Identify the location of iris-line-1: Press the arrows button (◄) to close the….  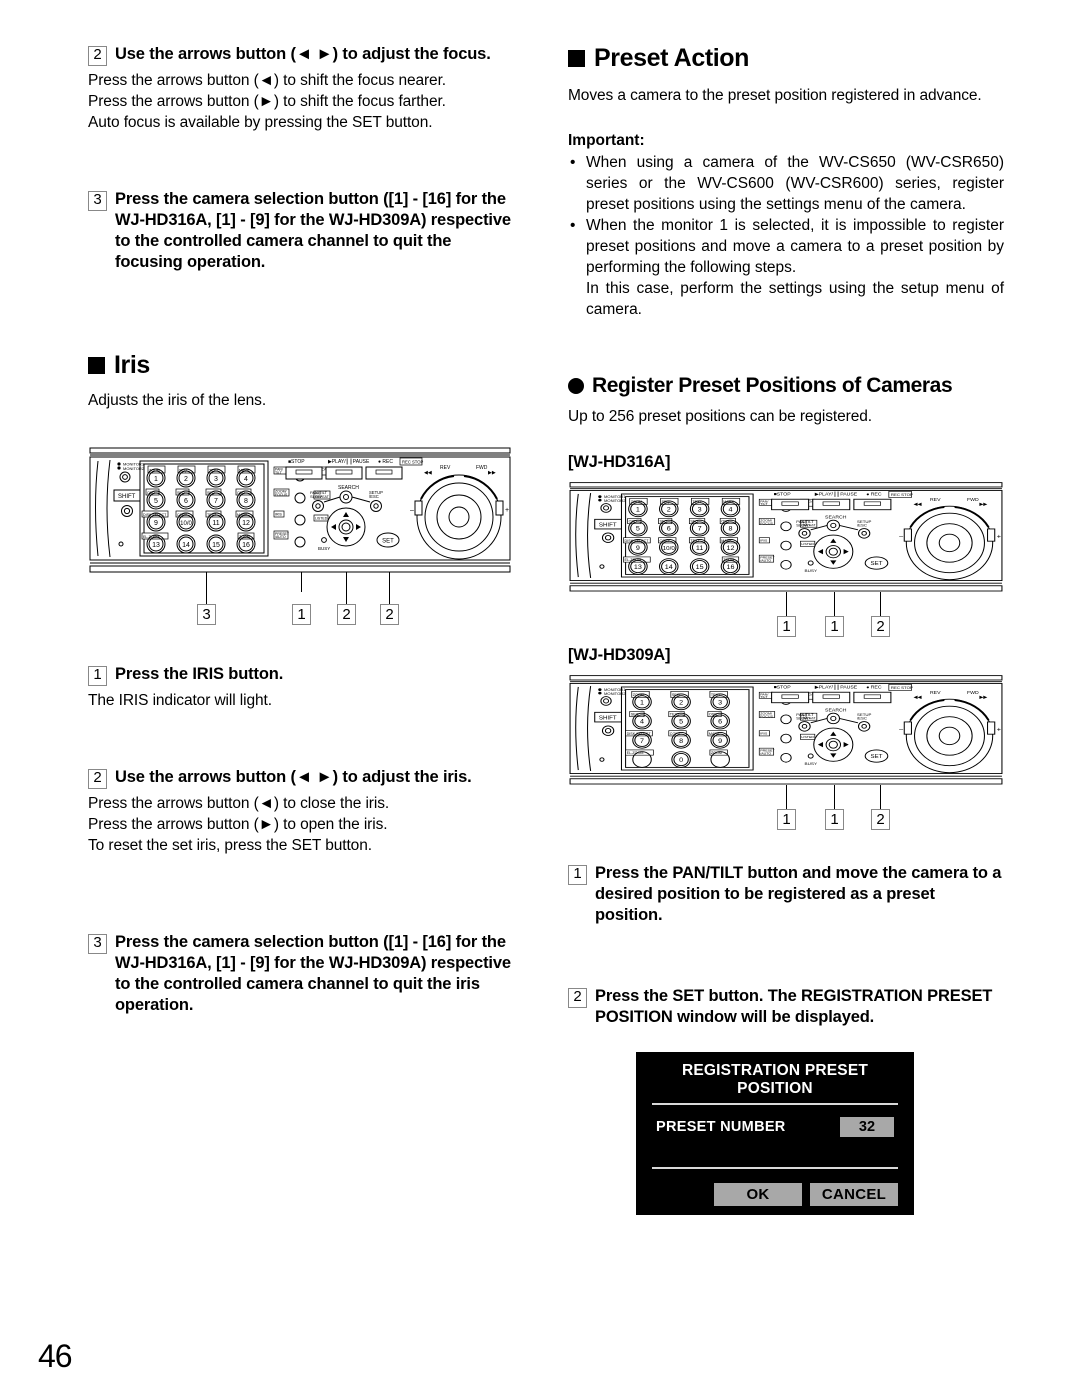
(239, 803).